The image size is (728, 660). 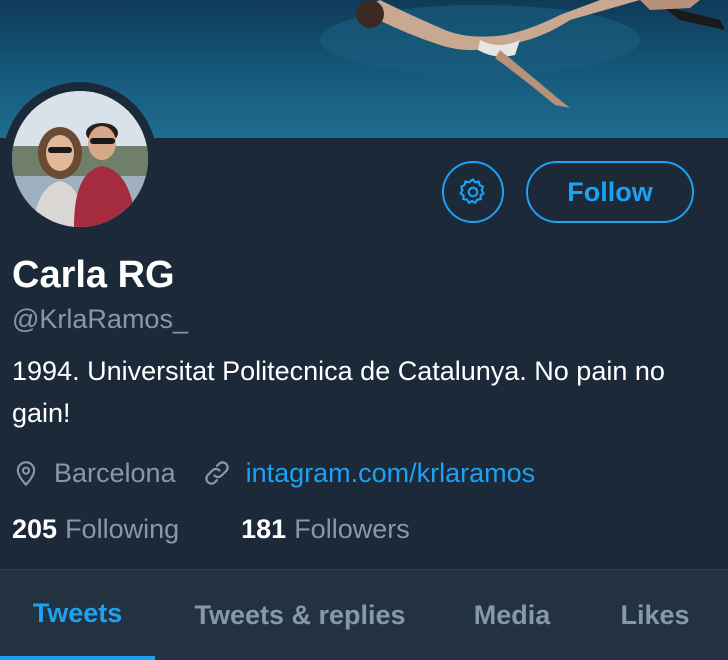 What do you see at coordinates (610, 192) in the screenshot?
I see `follow-button: Follow` at bounding box center [610, 192].